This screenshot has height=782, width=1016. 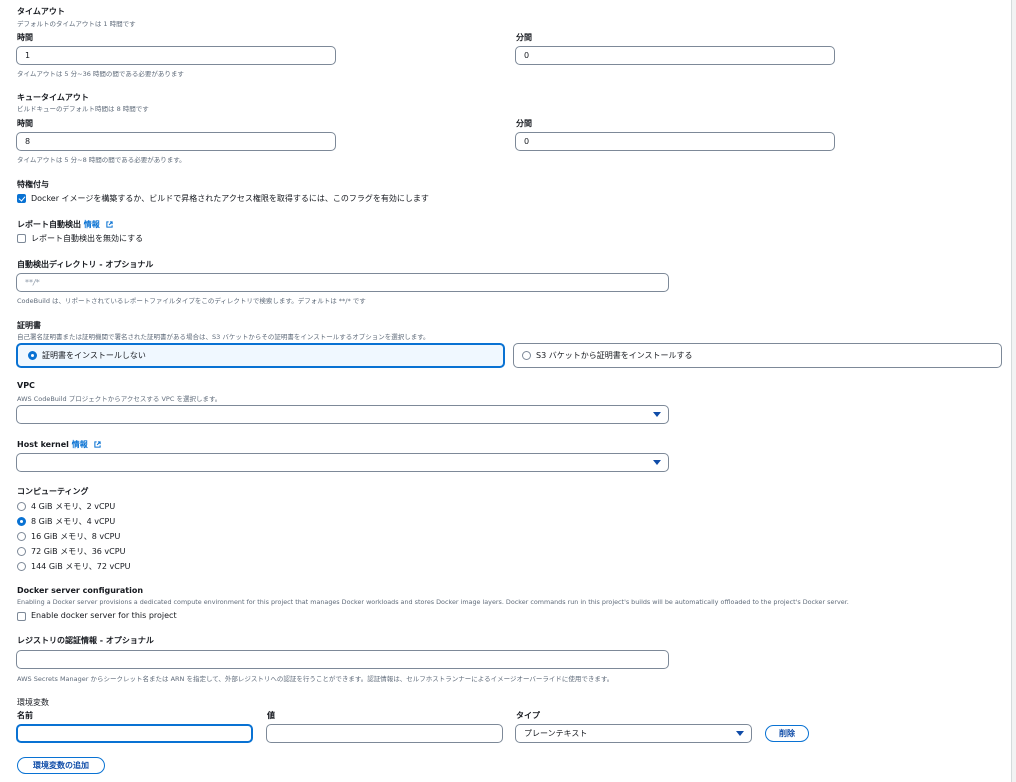 What do you see at coordinates (528, 715) in the screenshot?
I see `env-var-type-label: タイプ` at bounding box center [528, 715].